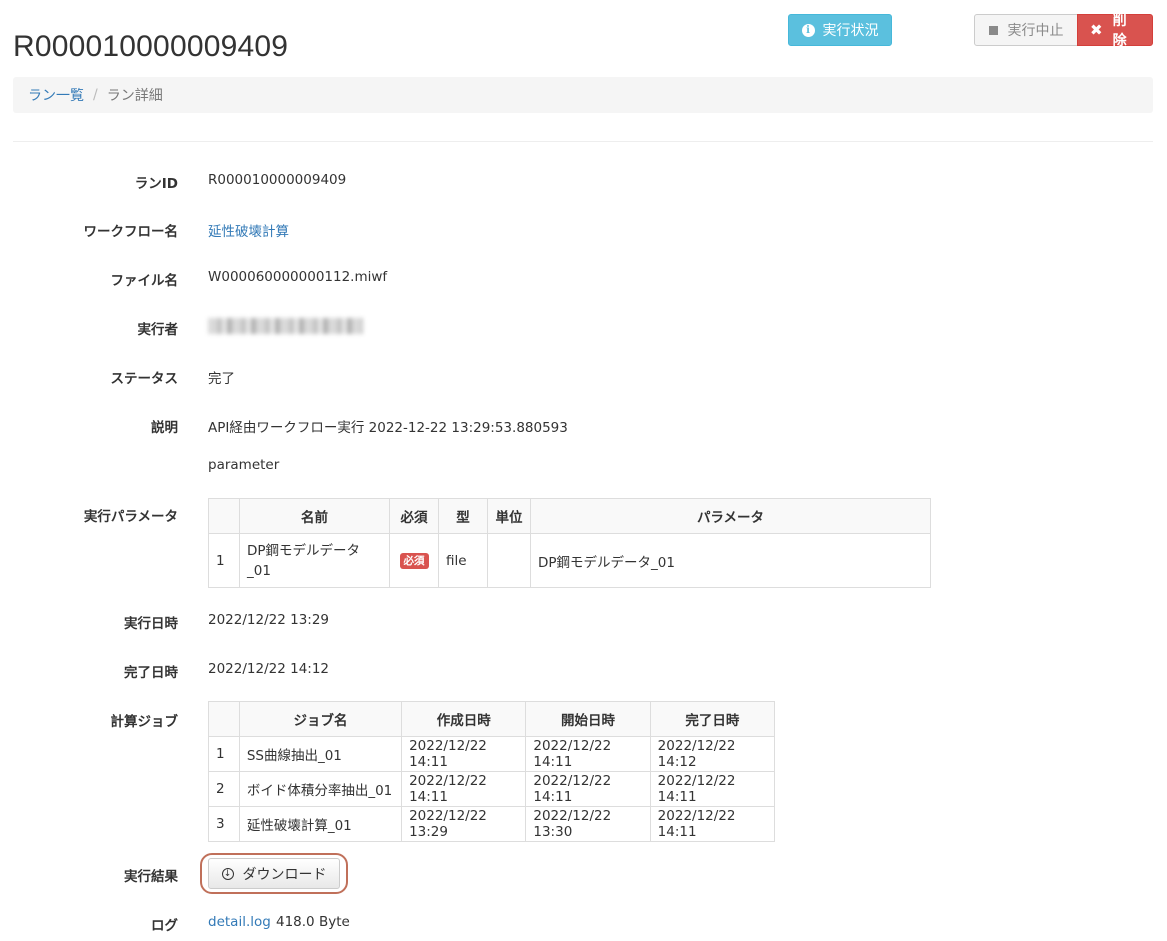 This screenshot has width=1167, height=941. I want to click on table-row: 1 DP鋼モデルデータ_01 必須 file DP鋼モデルデータ_01, so click(569, 560).